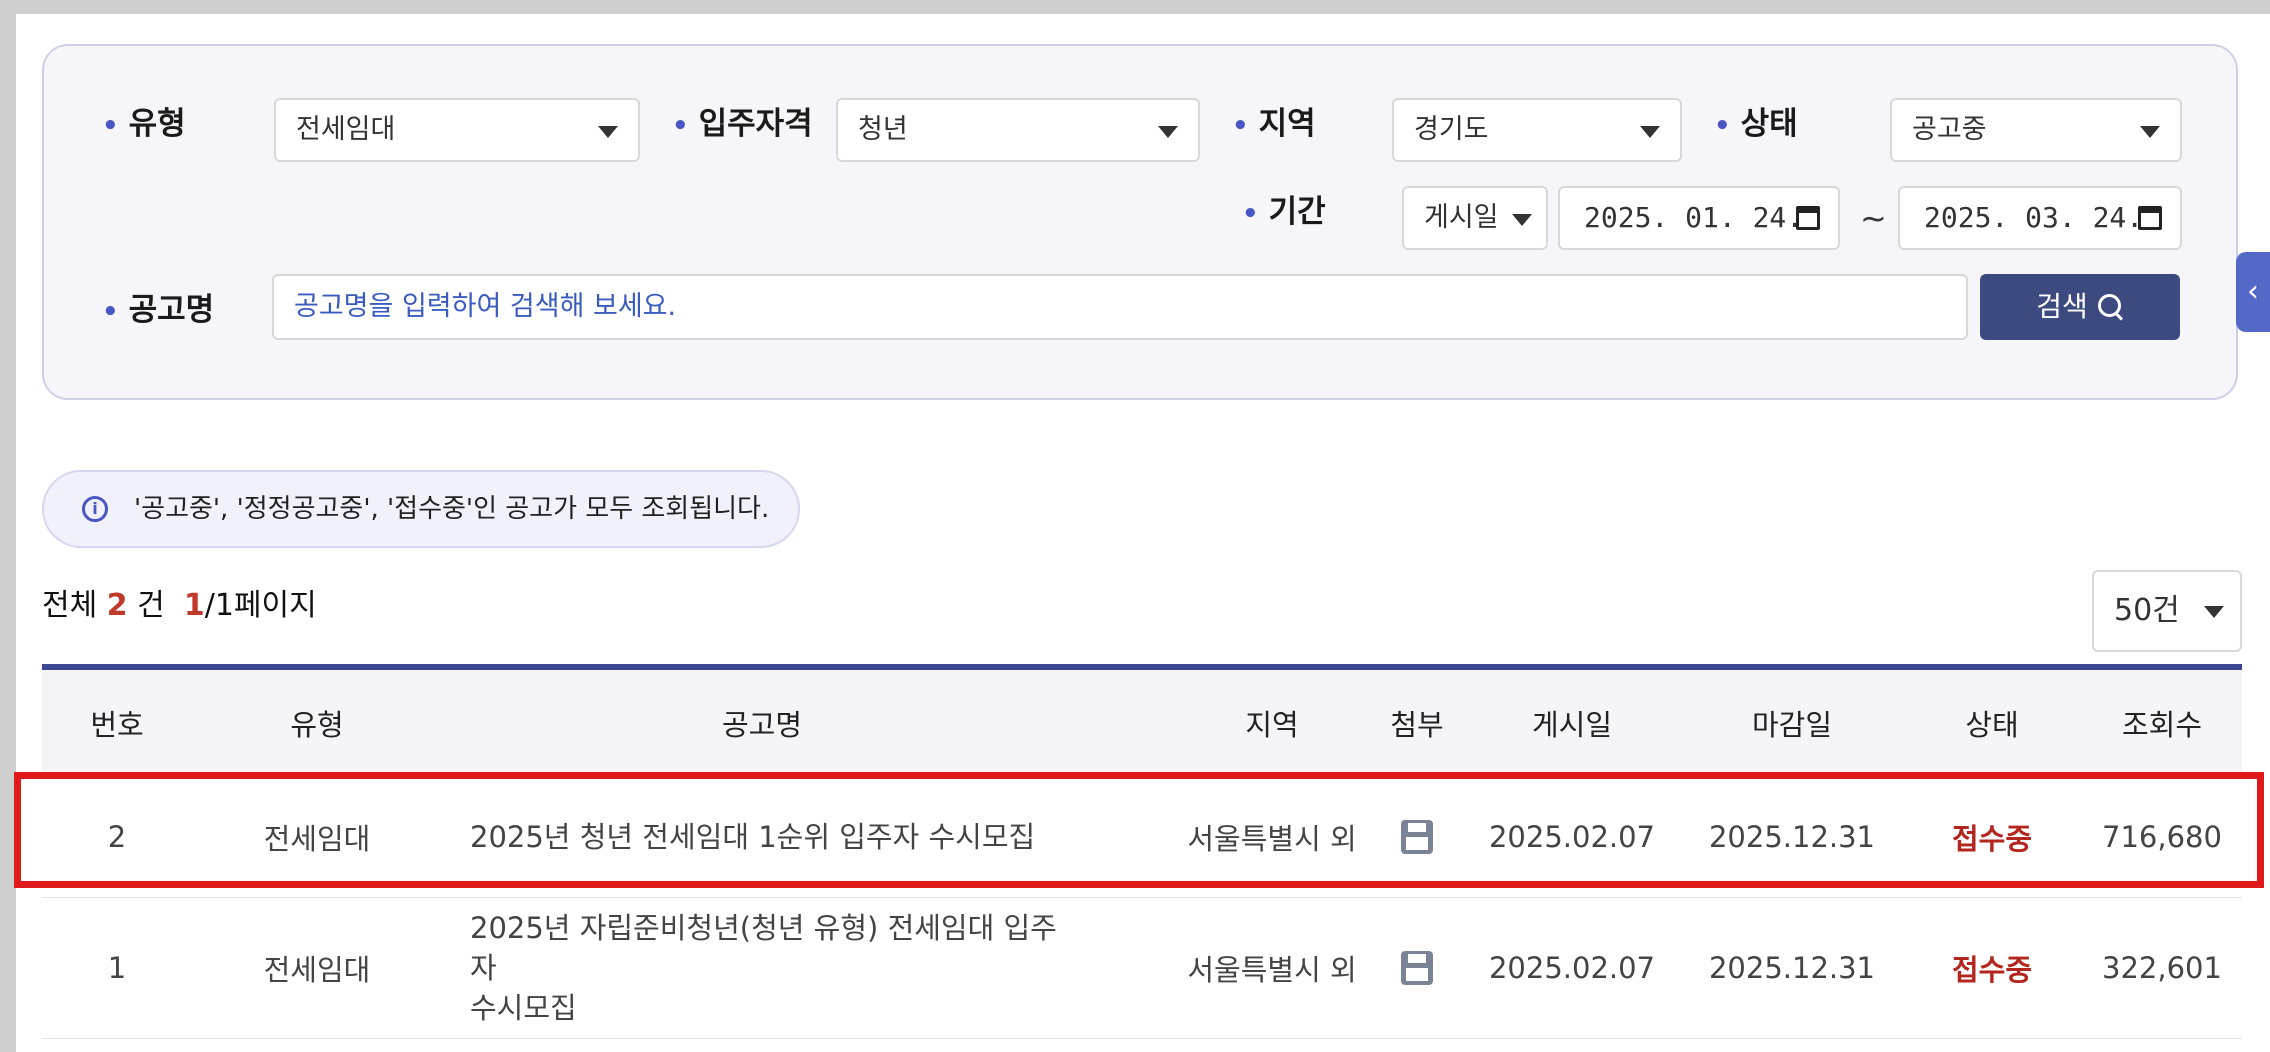  I want to click on header-status: 상태, so click(1992, 725).